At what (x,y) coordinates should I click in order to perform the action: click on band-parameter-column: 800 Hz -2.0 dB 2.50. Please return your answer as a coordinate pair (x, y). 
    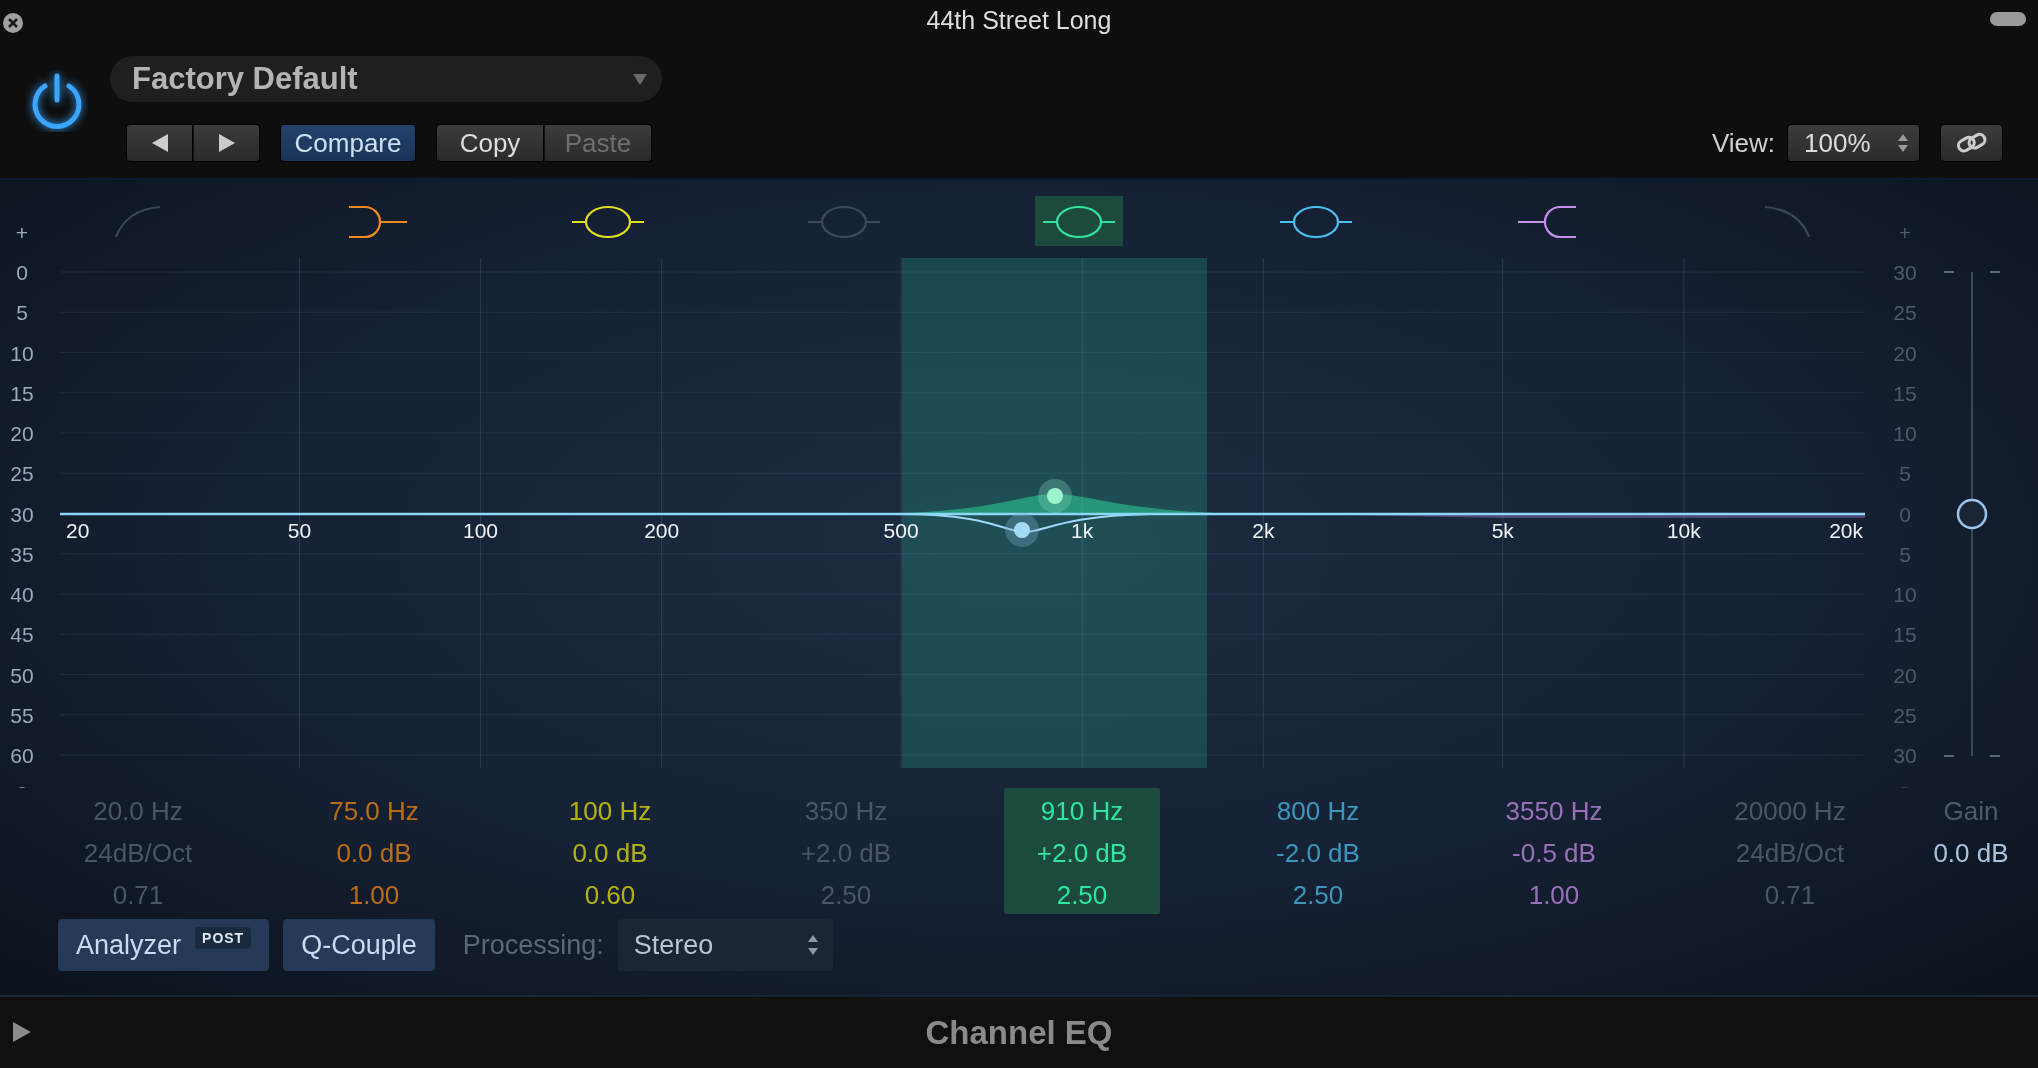
    Looking at the image, I should click on (1318, 851).